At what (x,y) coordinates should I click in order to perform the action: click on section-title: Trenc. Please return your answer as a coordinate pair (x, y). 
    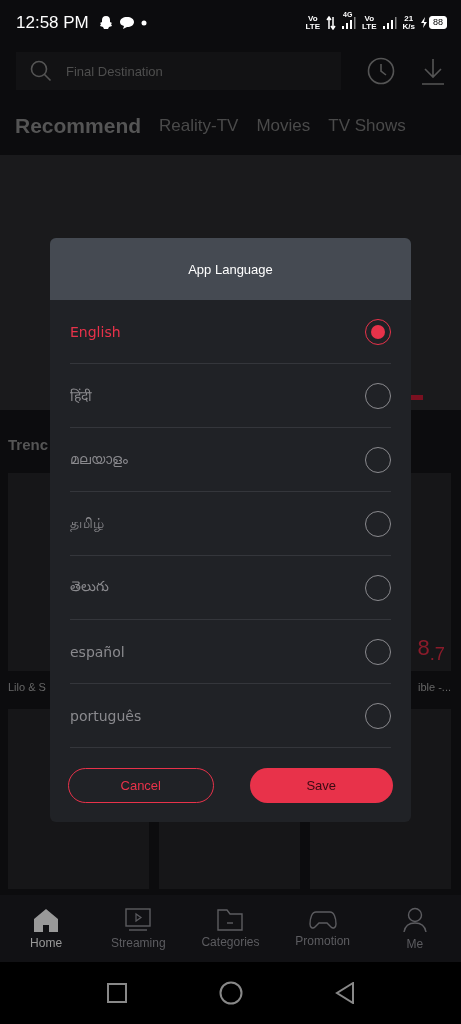
    Looking at the image, I should click on (28, 444).